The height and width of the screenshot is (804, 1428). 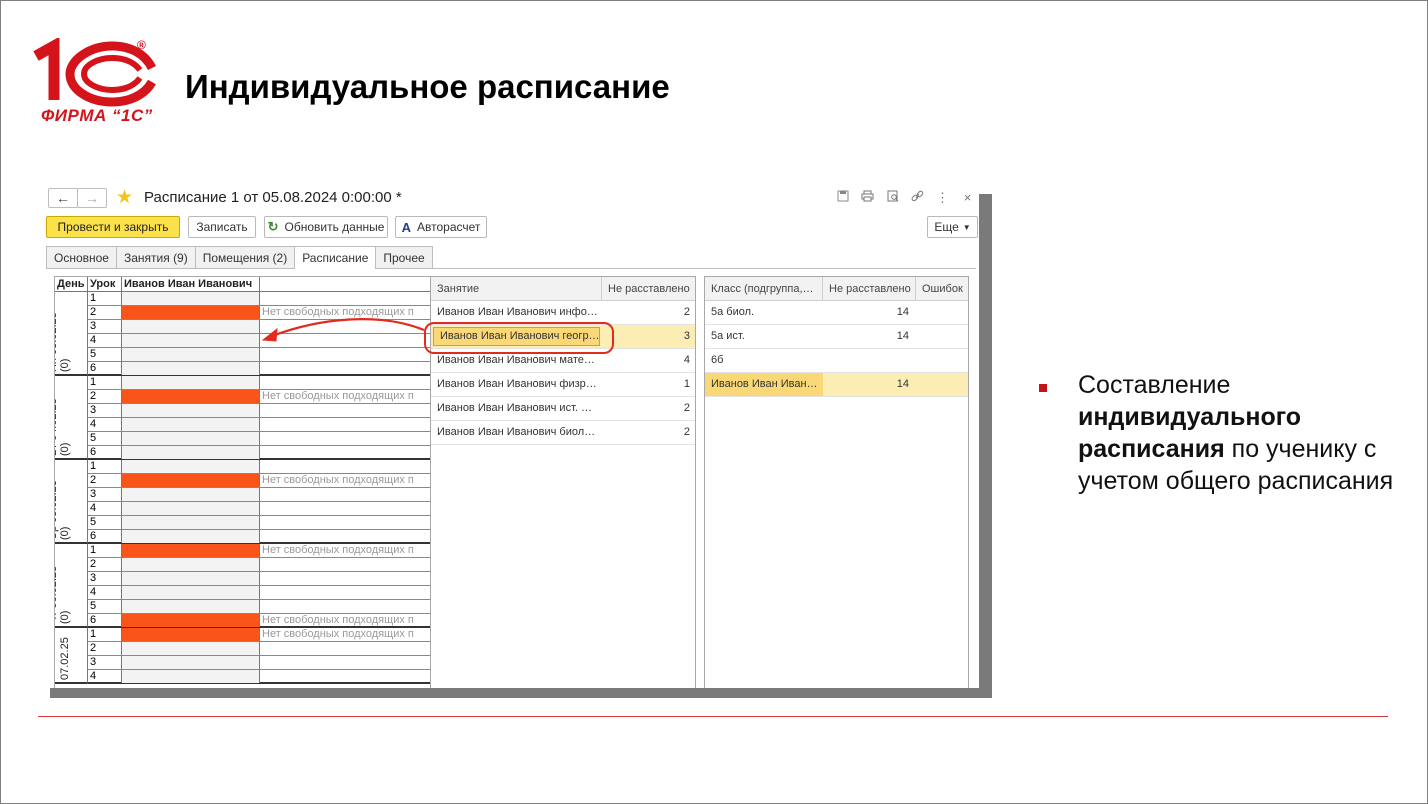 I want to click on lesson-table-row: Иванов Иван Иванович геогр… 3, so click(x=563, y=337).